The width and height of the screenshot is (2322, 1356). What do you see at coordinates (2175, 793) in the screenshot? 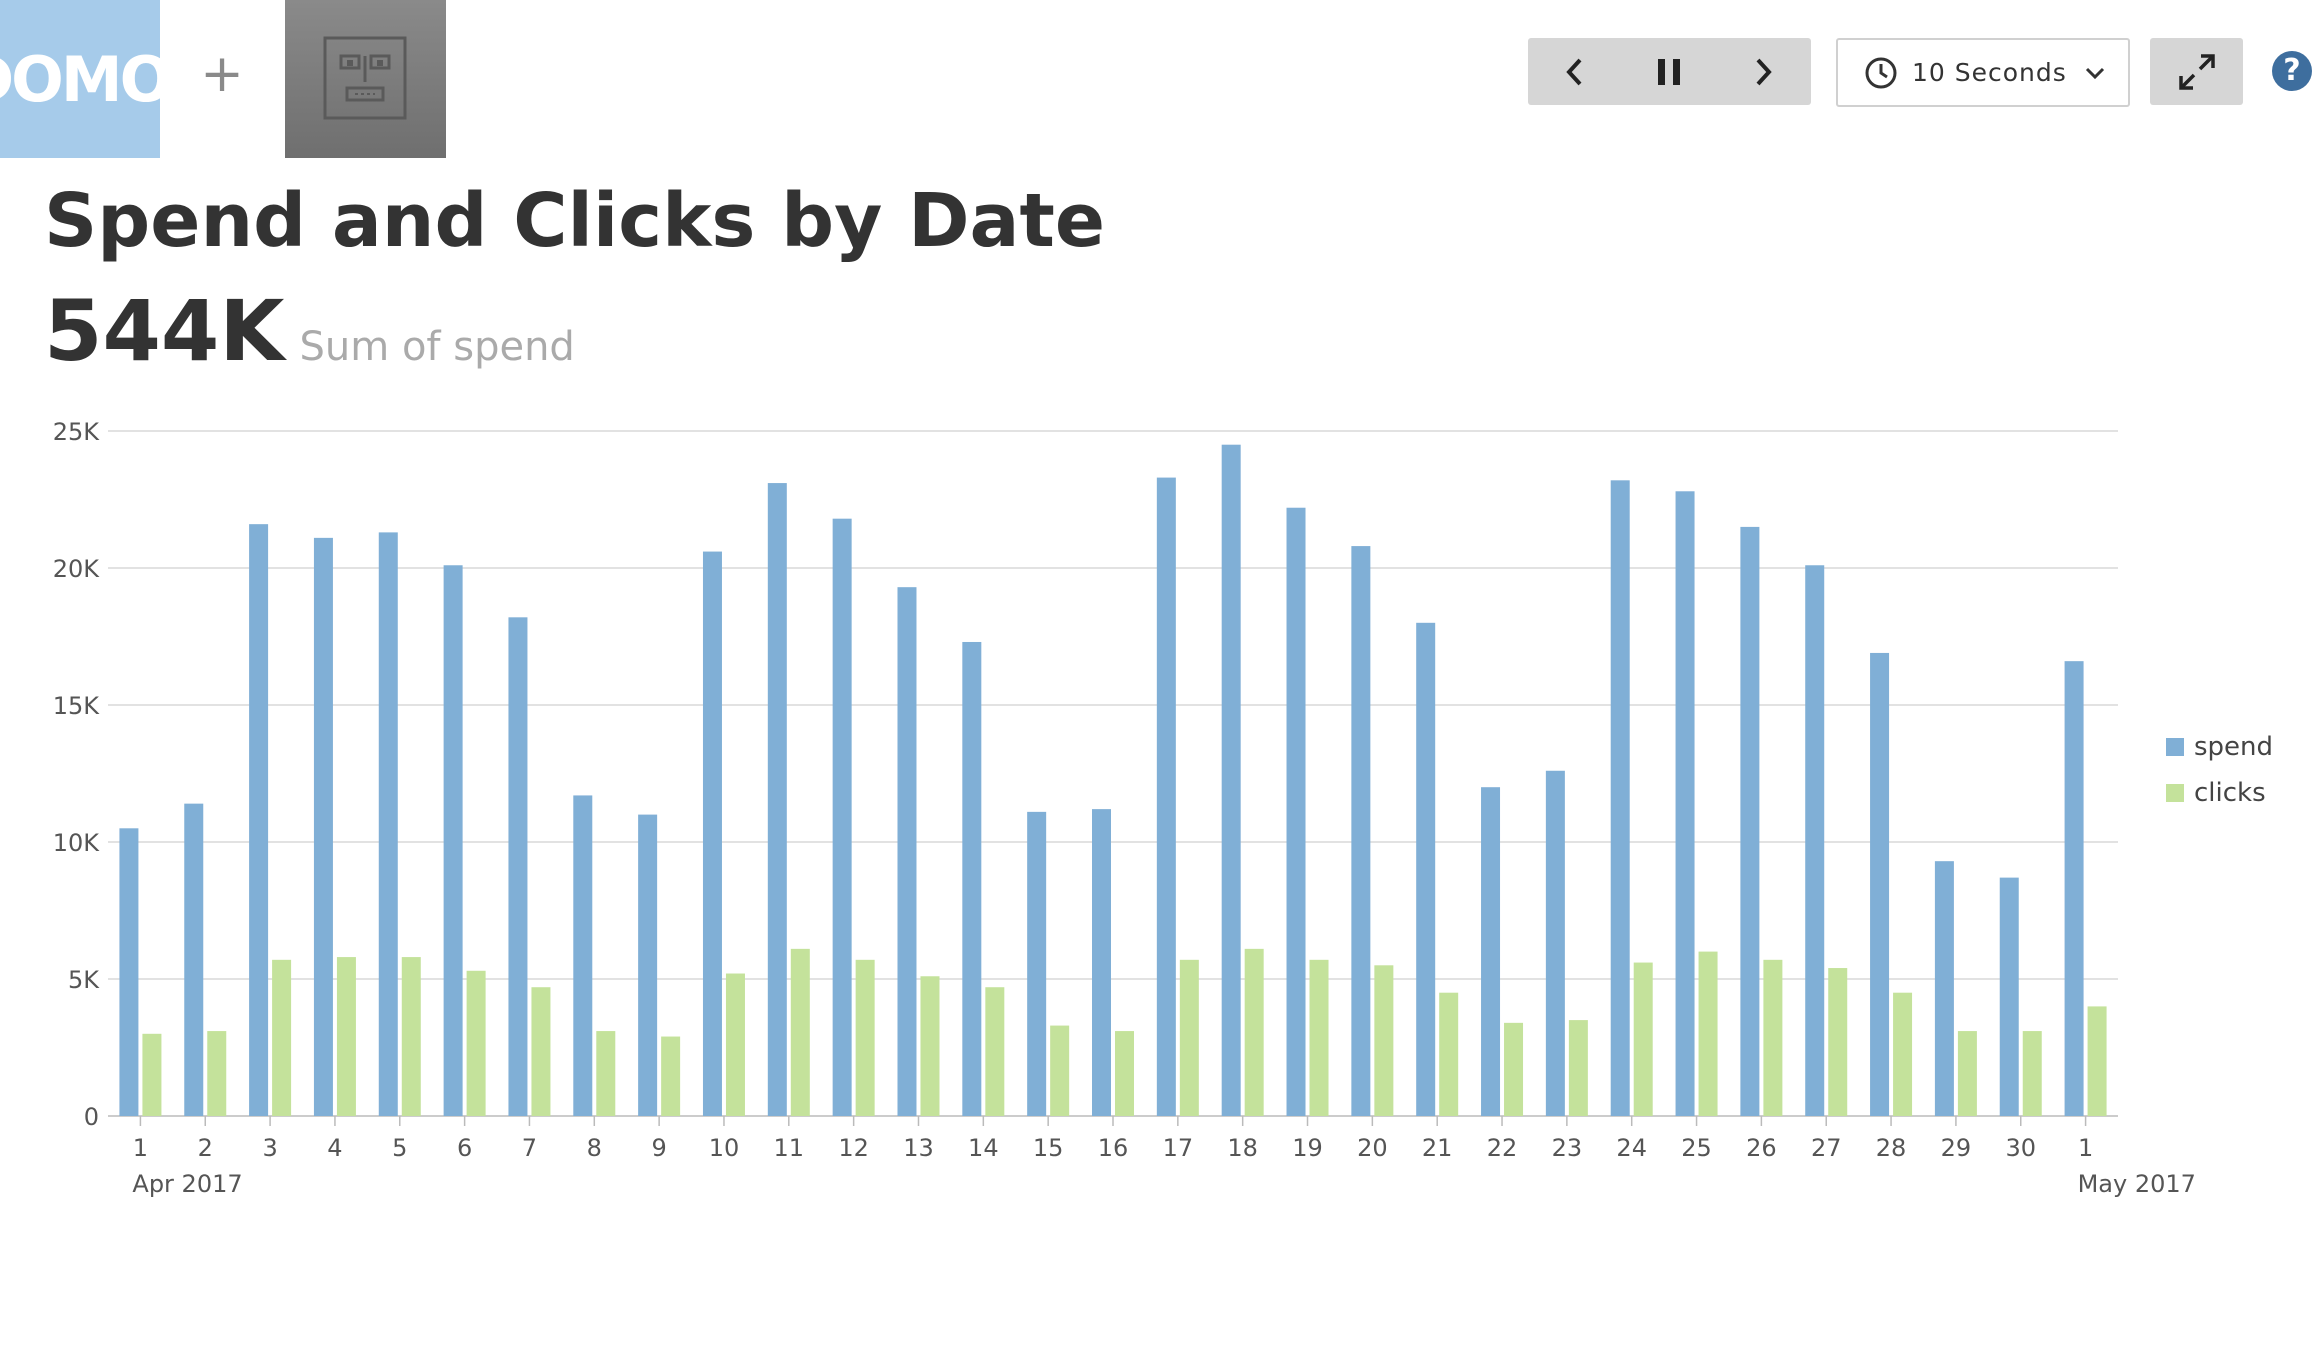
I see `legend-swatch-clicks` at bounding box center [2175, 793].